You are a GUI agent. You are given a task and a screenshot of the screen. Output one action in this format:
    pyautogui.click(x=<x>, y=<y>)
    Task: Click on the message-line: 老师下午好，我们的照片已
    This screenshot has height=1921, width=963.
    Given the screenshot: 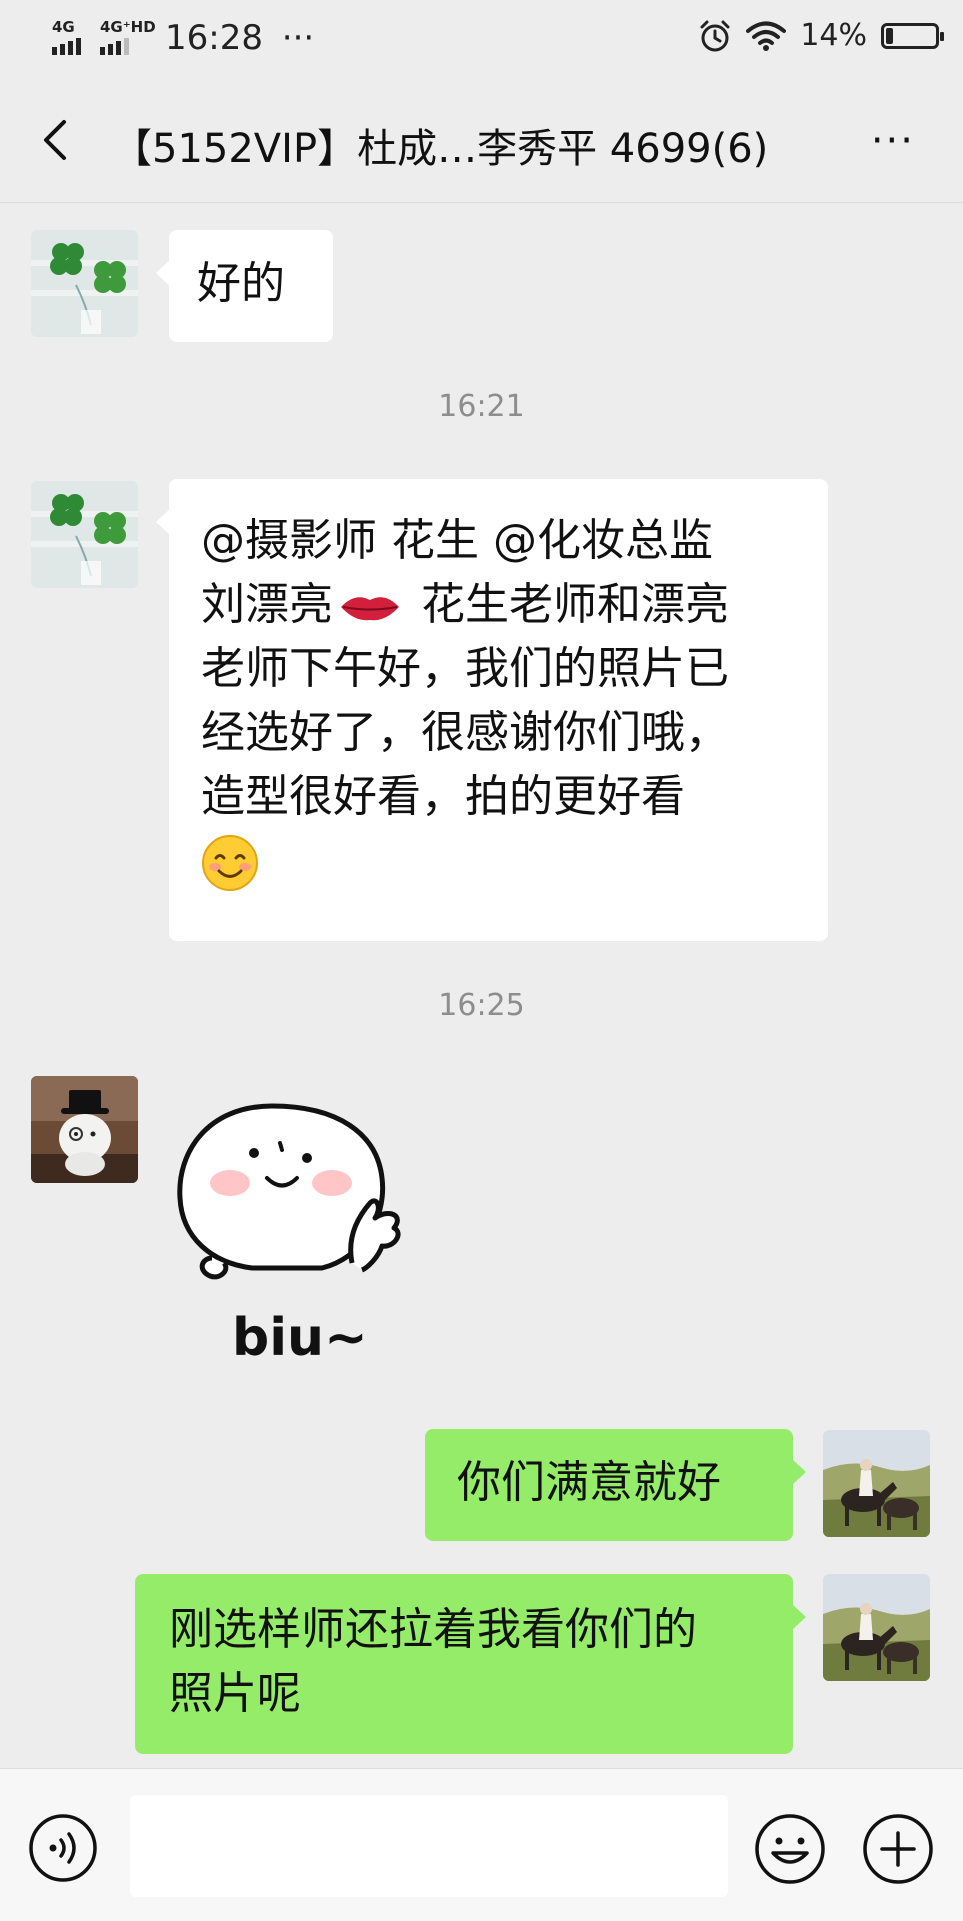 What is the action you would take?
    pyautogui.click(x=465, y=668)
    